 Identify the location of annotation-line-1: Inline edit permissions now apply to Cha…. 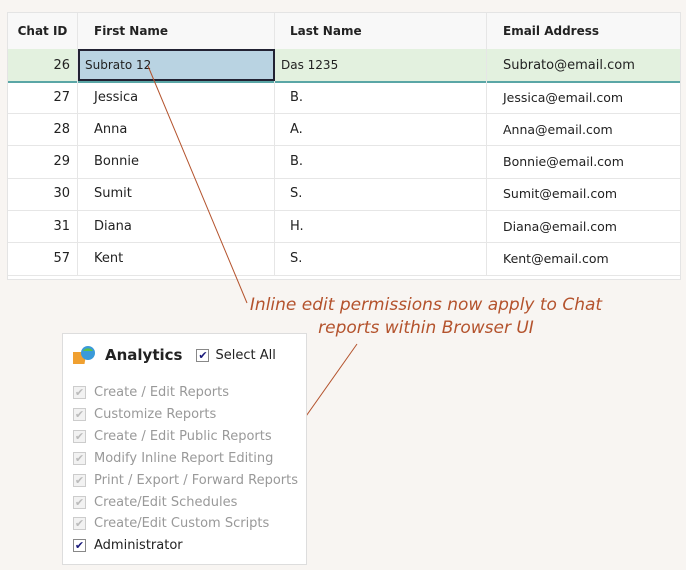
(426, 305).